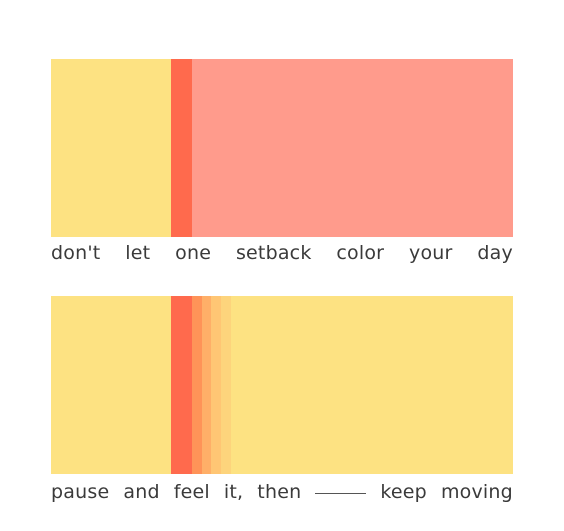 The height and width of the screenshot is (531, 564). I want to click on caption-word: pause, so click(80, 492).